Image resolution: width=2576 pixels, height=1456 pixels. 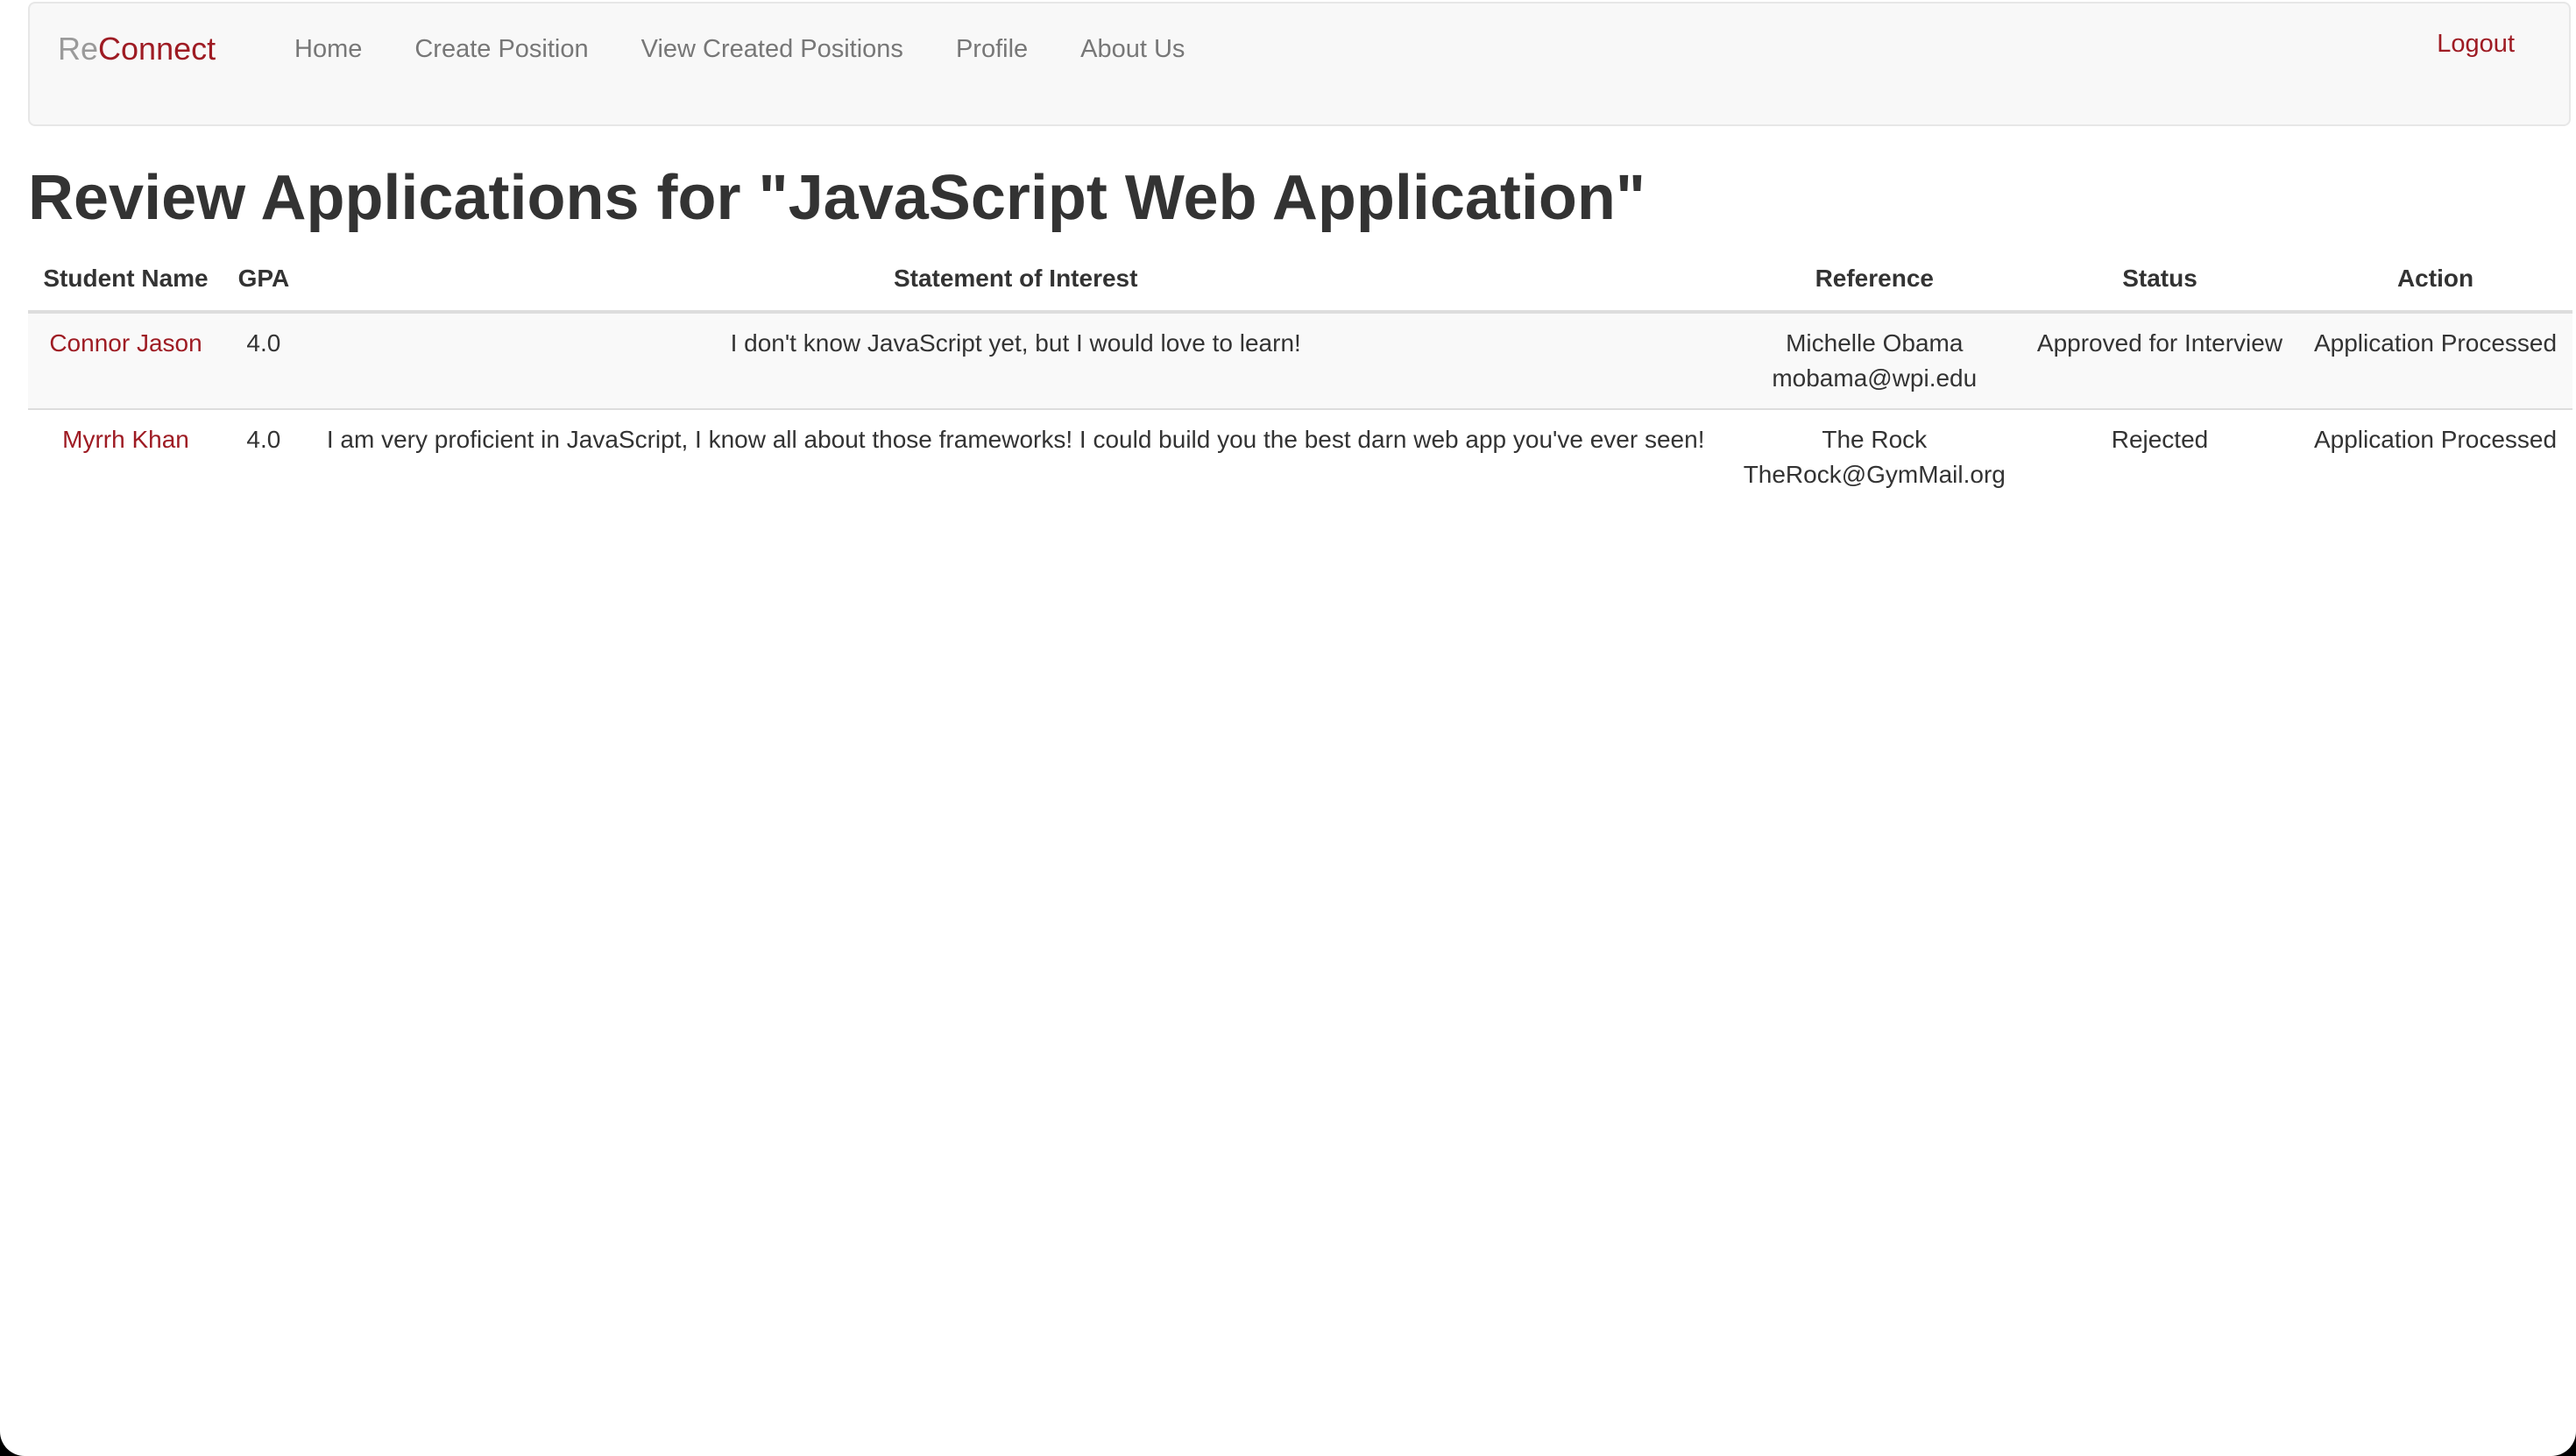 I want to click on header-student-name: Student Name, so click(x=126, y=283).